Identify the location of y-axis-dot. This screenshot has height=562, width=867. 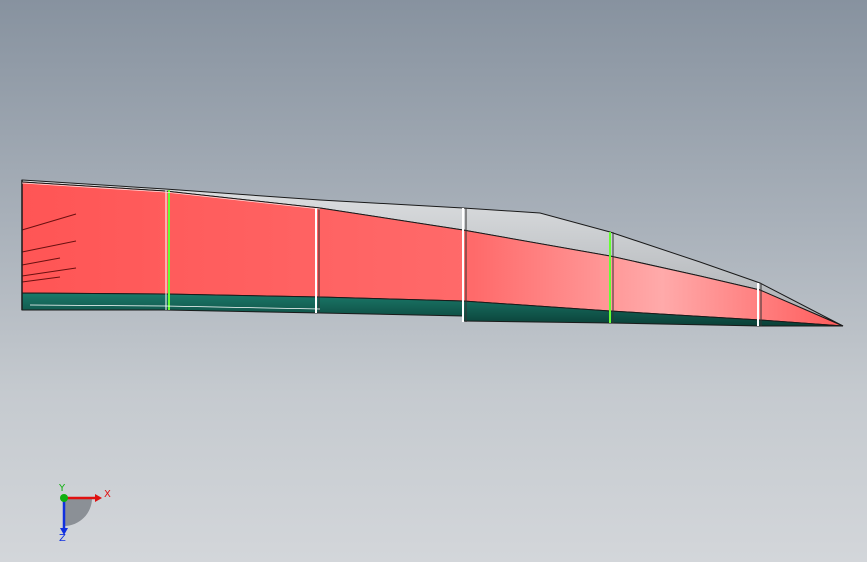
(64, 498).